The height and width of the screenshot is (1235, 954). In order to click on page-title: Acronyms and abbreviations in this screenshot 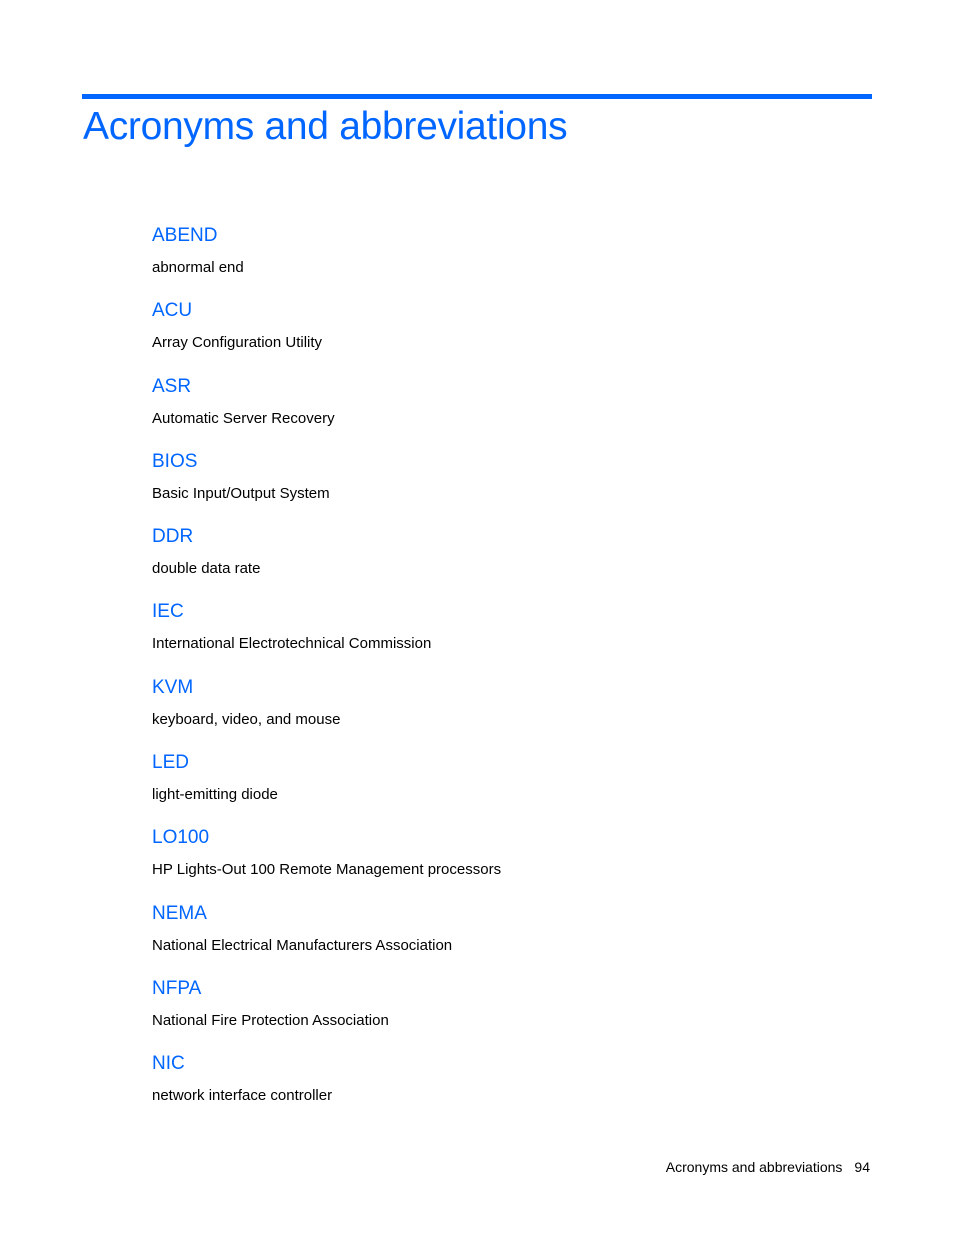, I will do `click(325, 126)`.